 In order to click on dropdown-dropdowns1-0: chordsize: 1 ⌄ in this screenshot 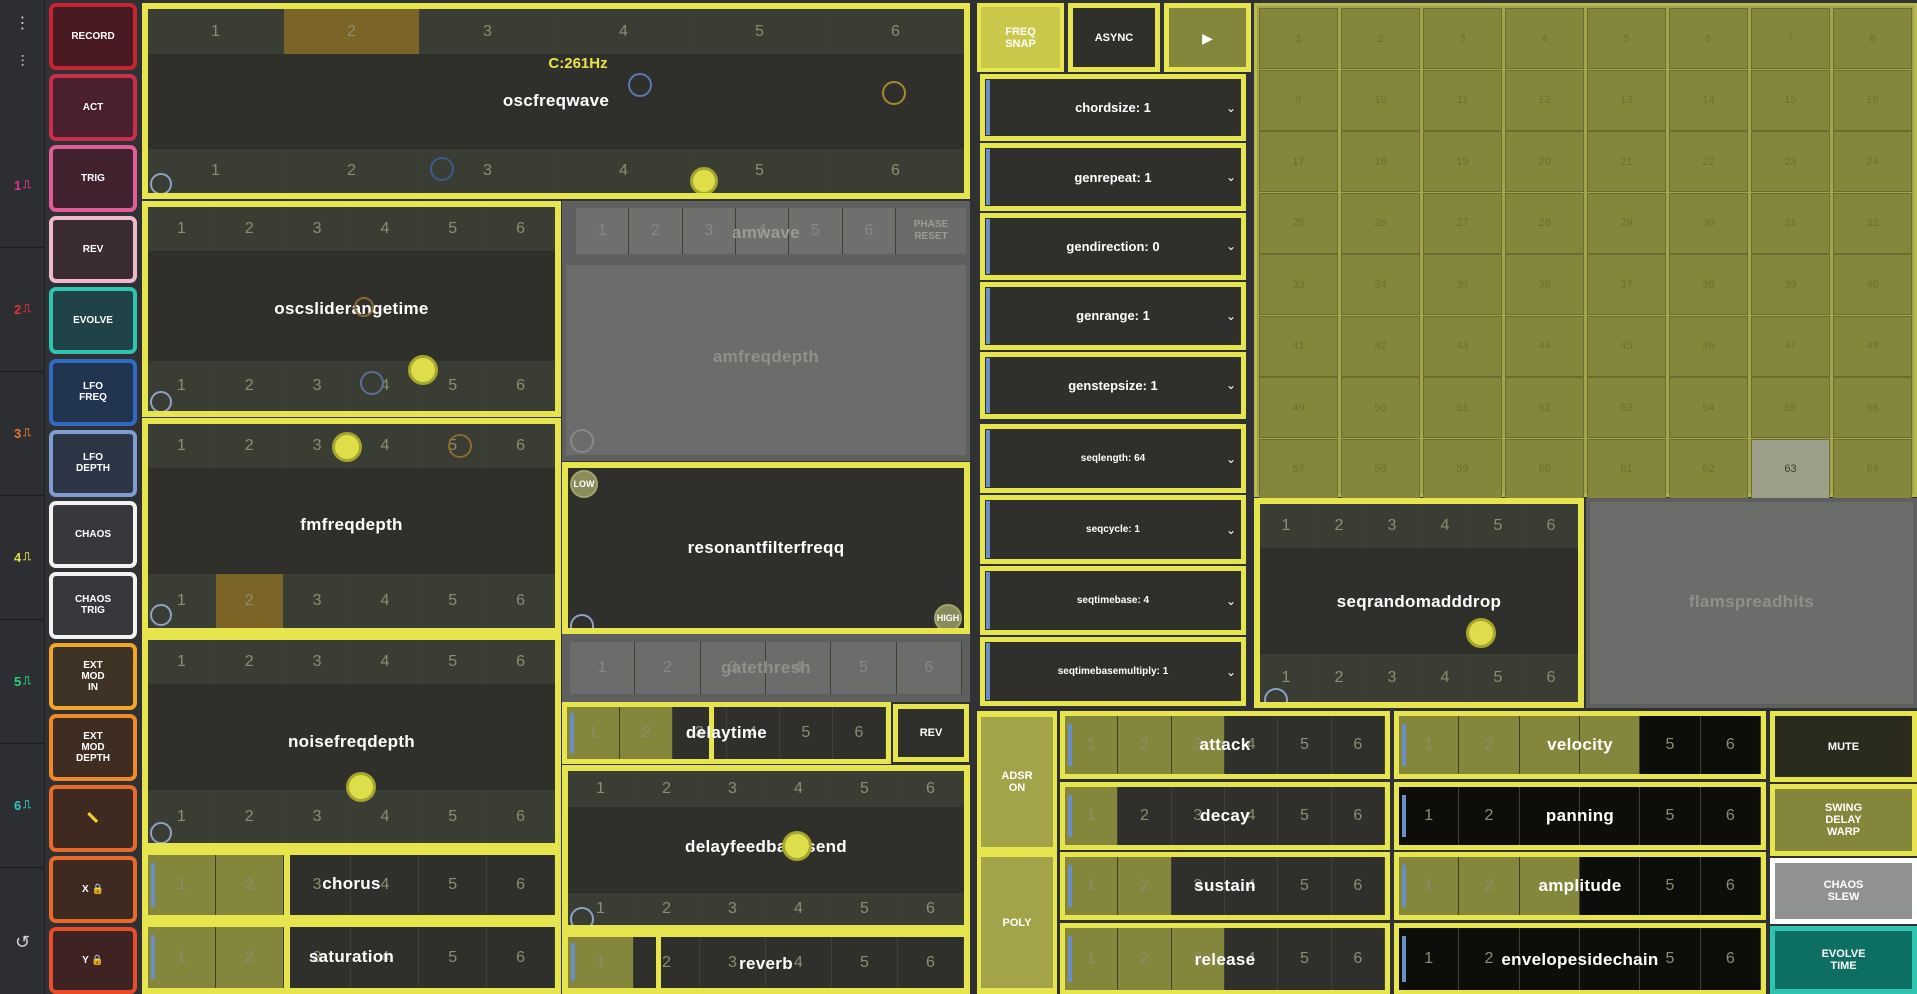, I will do `click(1113, 108)`.